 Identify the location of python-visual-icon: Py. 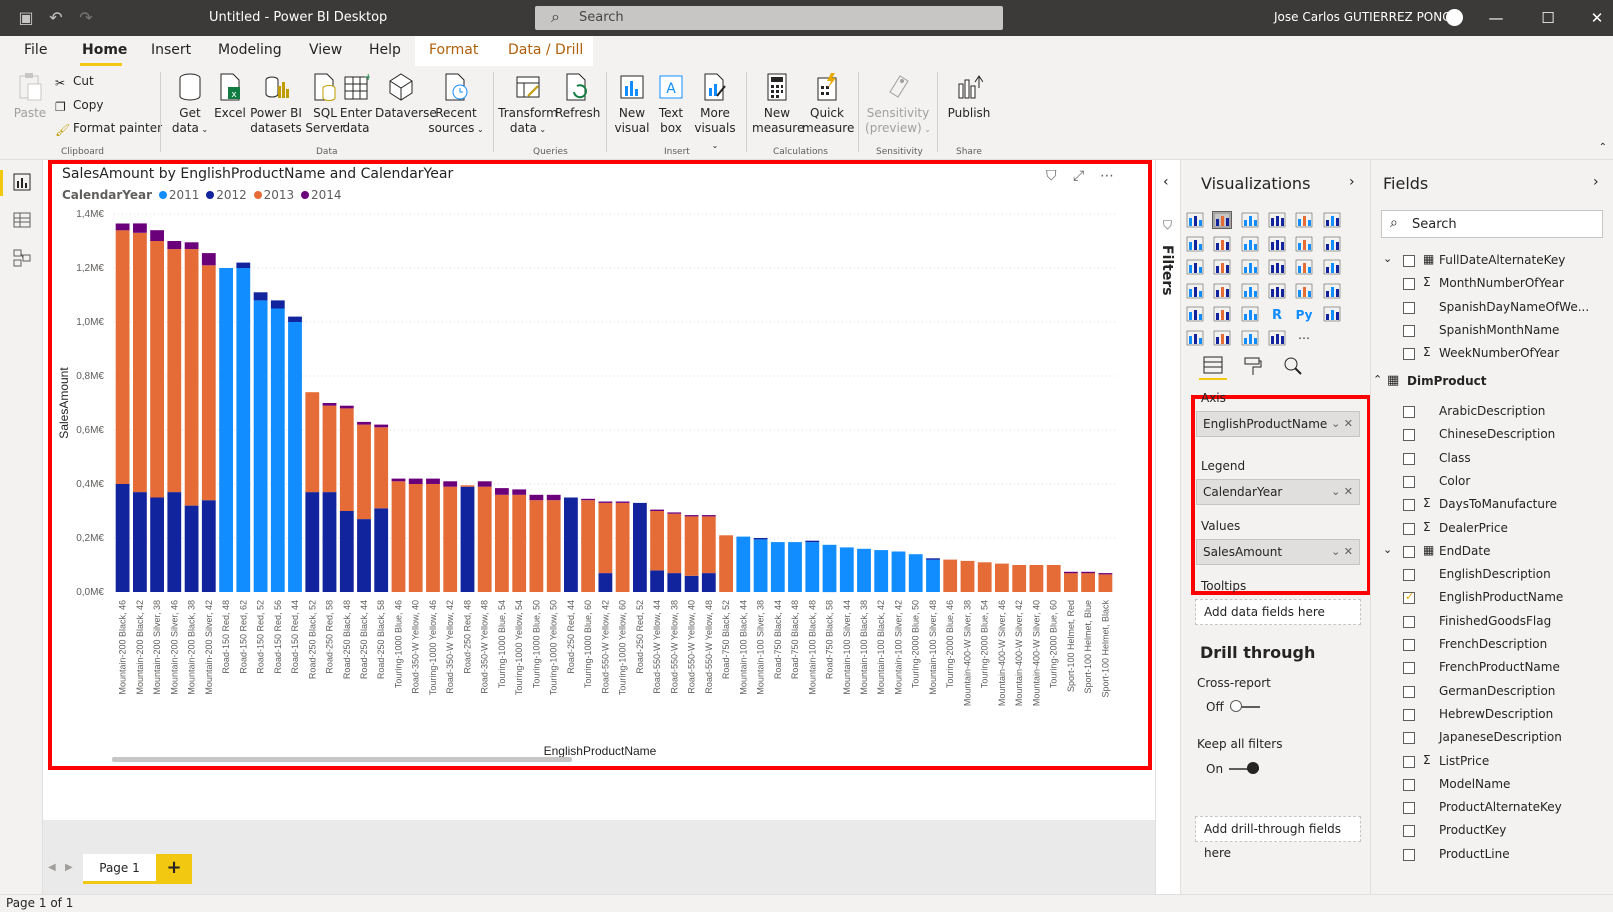
(1304, 314).